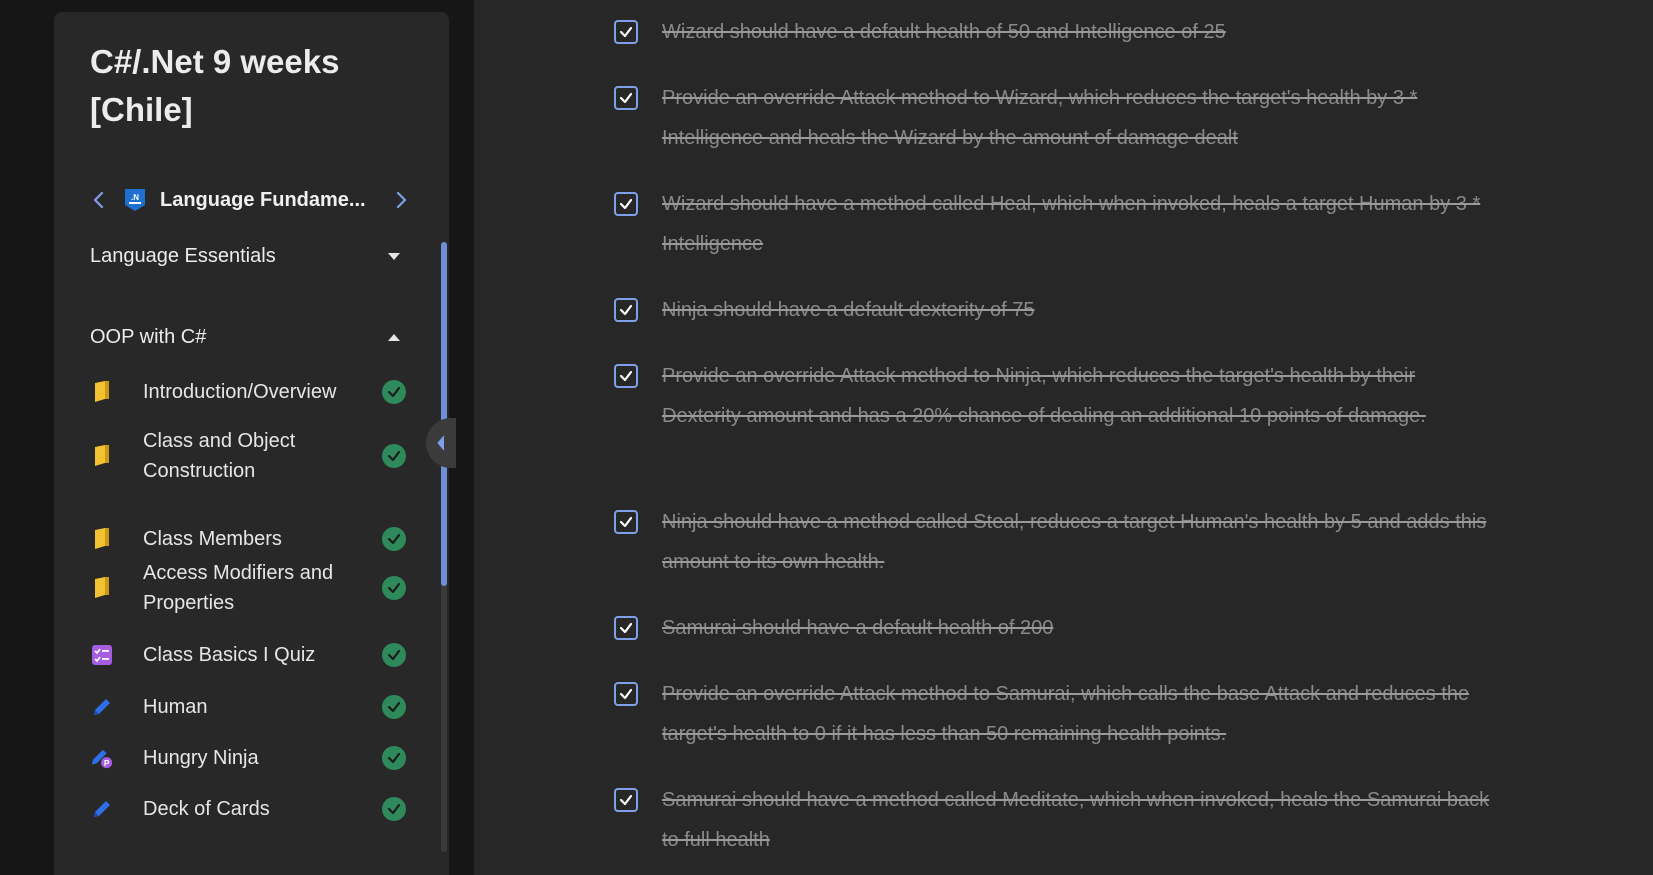 Image resolution: width=1653 pixels, height=875 pixels. I want to click on lesson-label: Class and Object Construction, so click(219, 456).